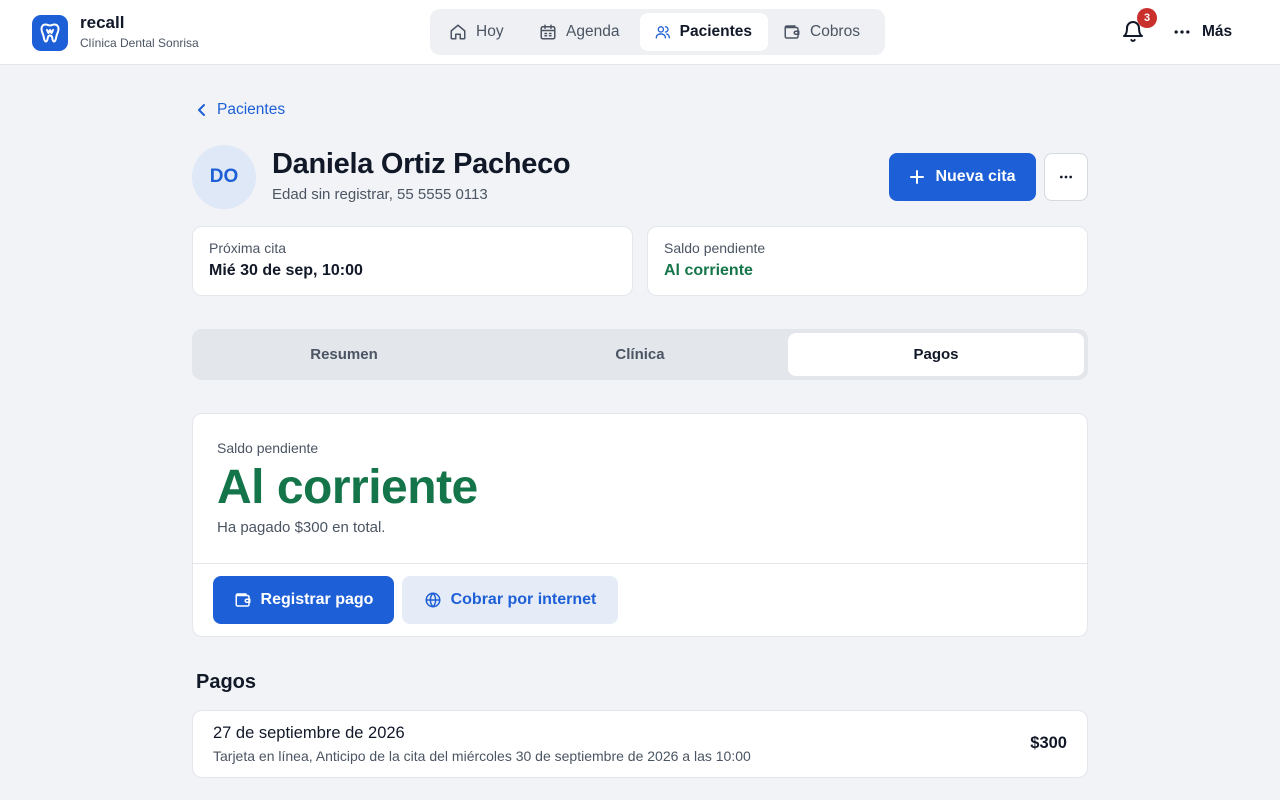  I want to click on home-icon, so click(458, 32).